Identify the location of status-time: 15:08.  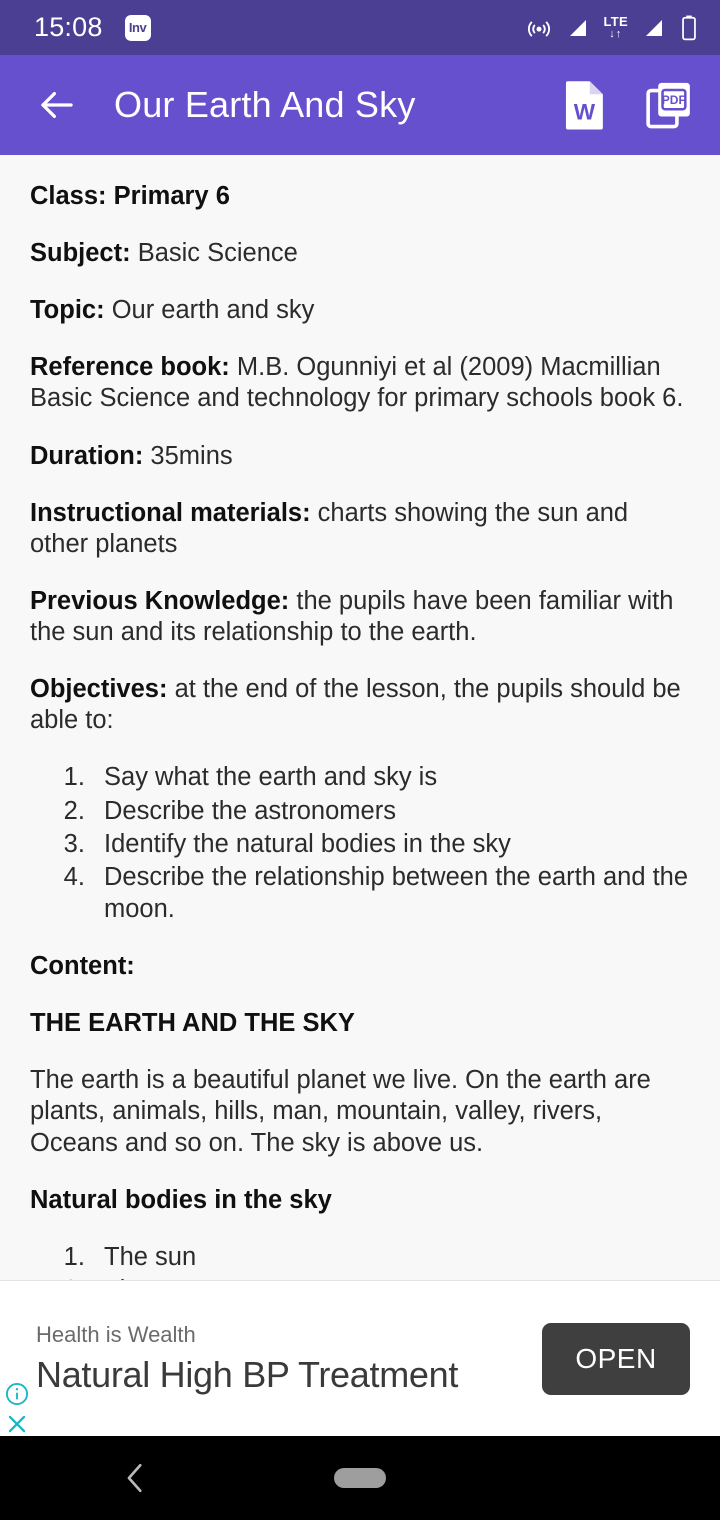
(68, 27).